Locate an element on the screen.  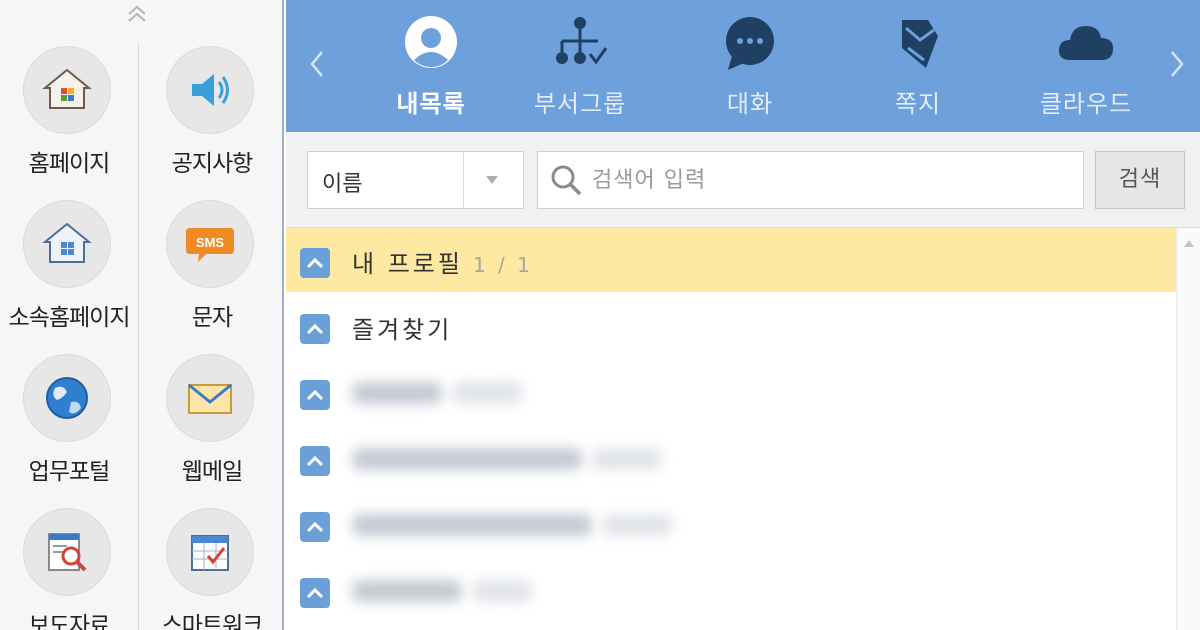
press-search-icon is located at coordinates (67, 552).